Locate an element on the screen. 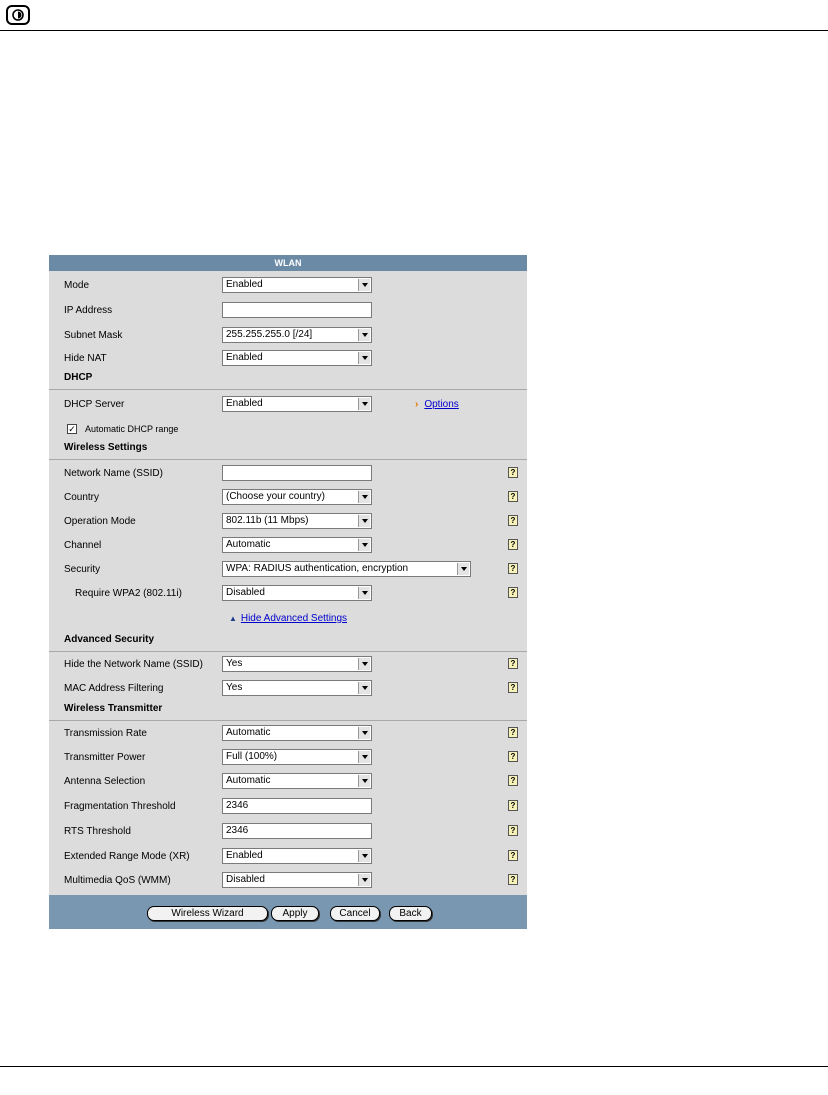 The image size is (828, 1095). transmitter-power-row: Transmitter Power Full (100%) ? is located at coordinates (288, 759).